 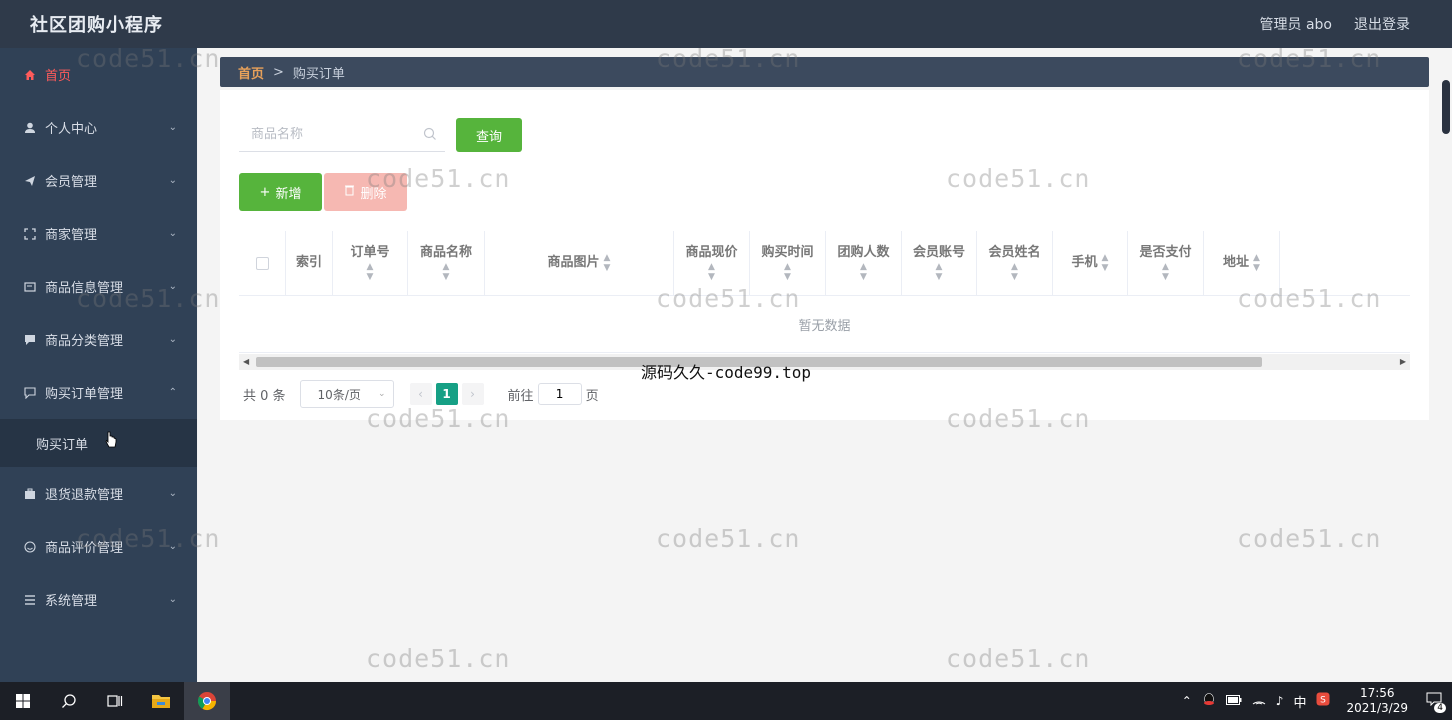 I want to click on column-header-sortable: 会员账号 ▲ ▼, so click(x=939, y=263).